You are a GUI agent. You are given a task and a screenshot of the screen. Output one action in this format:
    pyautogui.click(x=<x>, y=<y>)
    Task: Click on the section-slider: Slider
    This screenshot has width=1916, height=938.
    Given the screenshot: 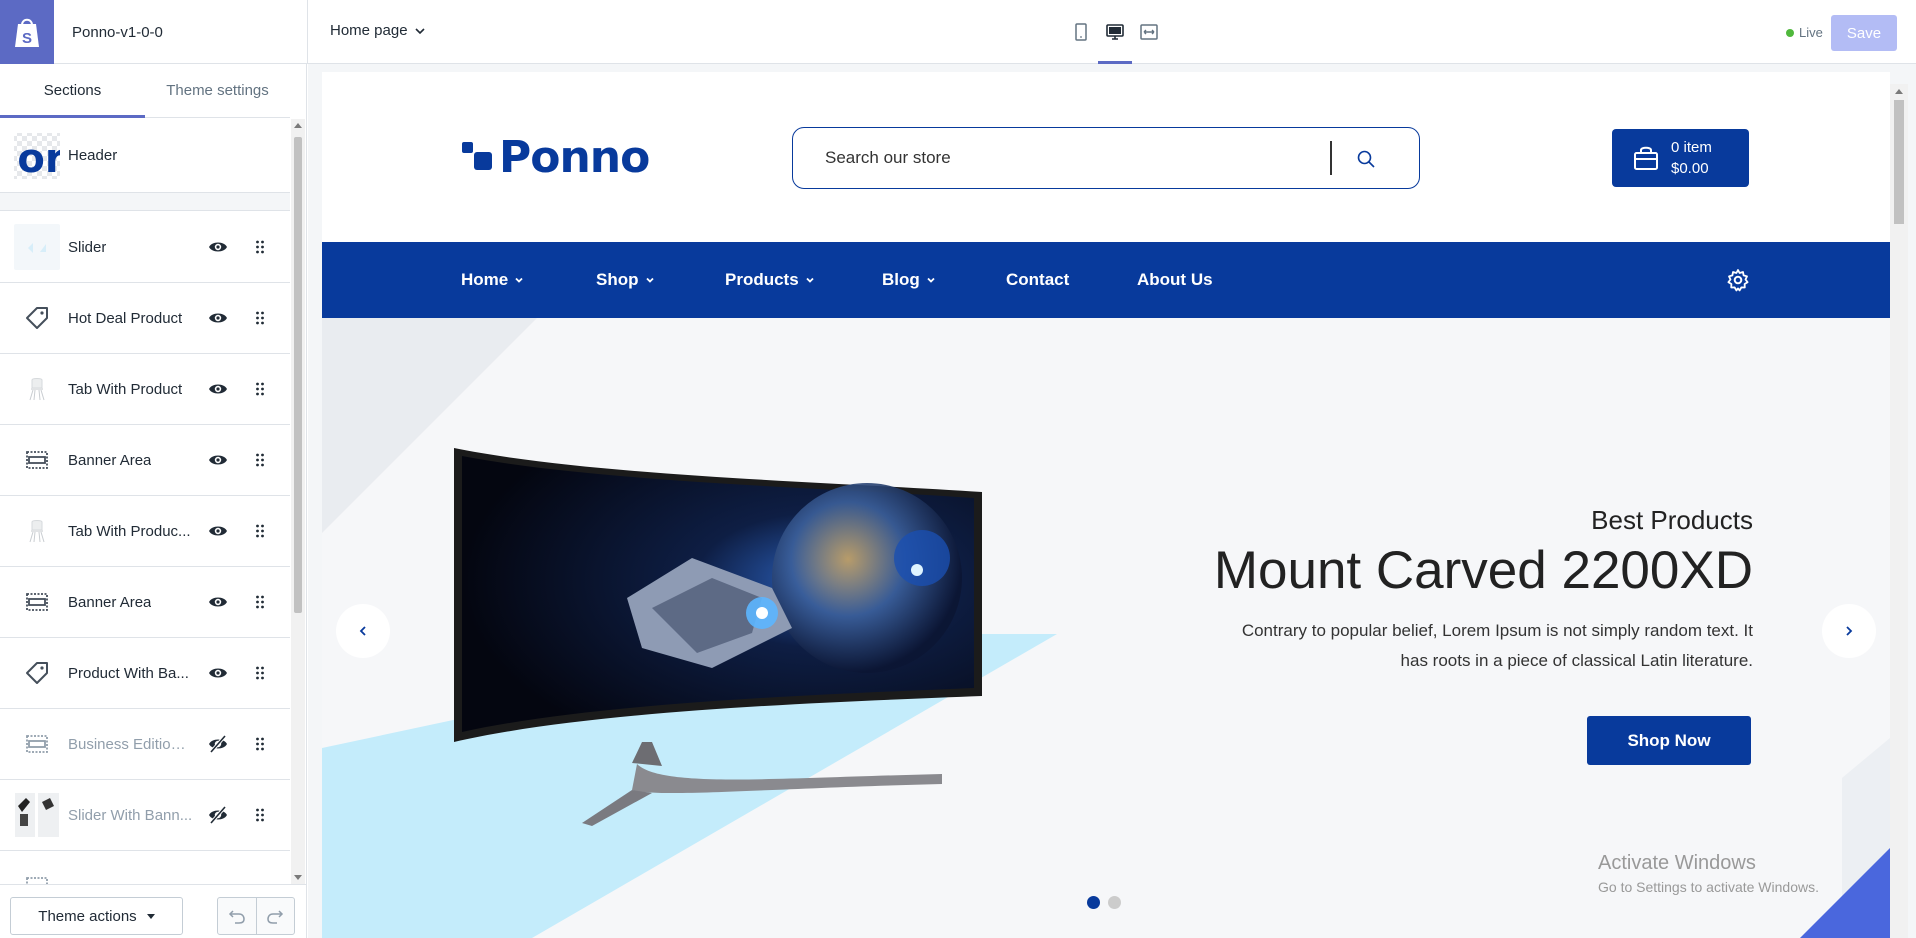 What is the action you would take?
    pyautogui.click(x=145, y=247)
    